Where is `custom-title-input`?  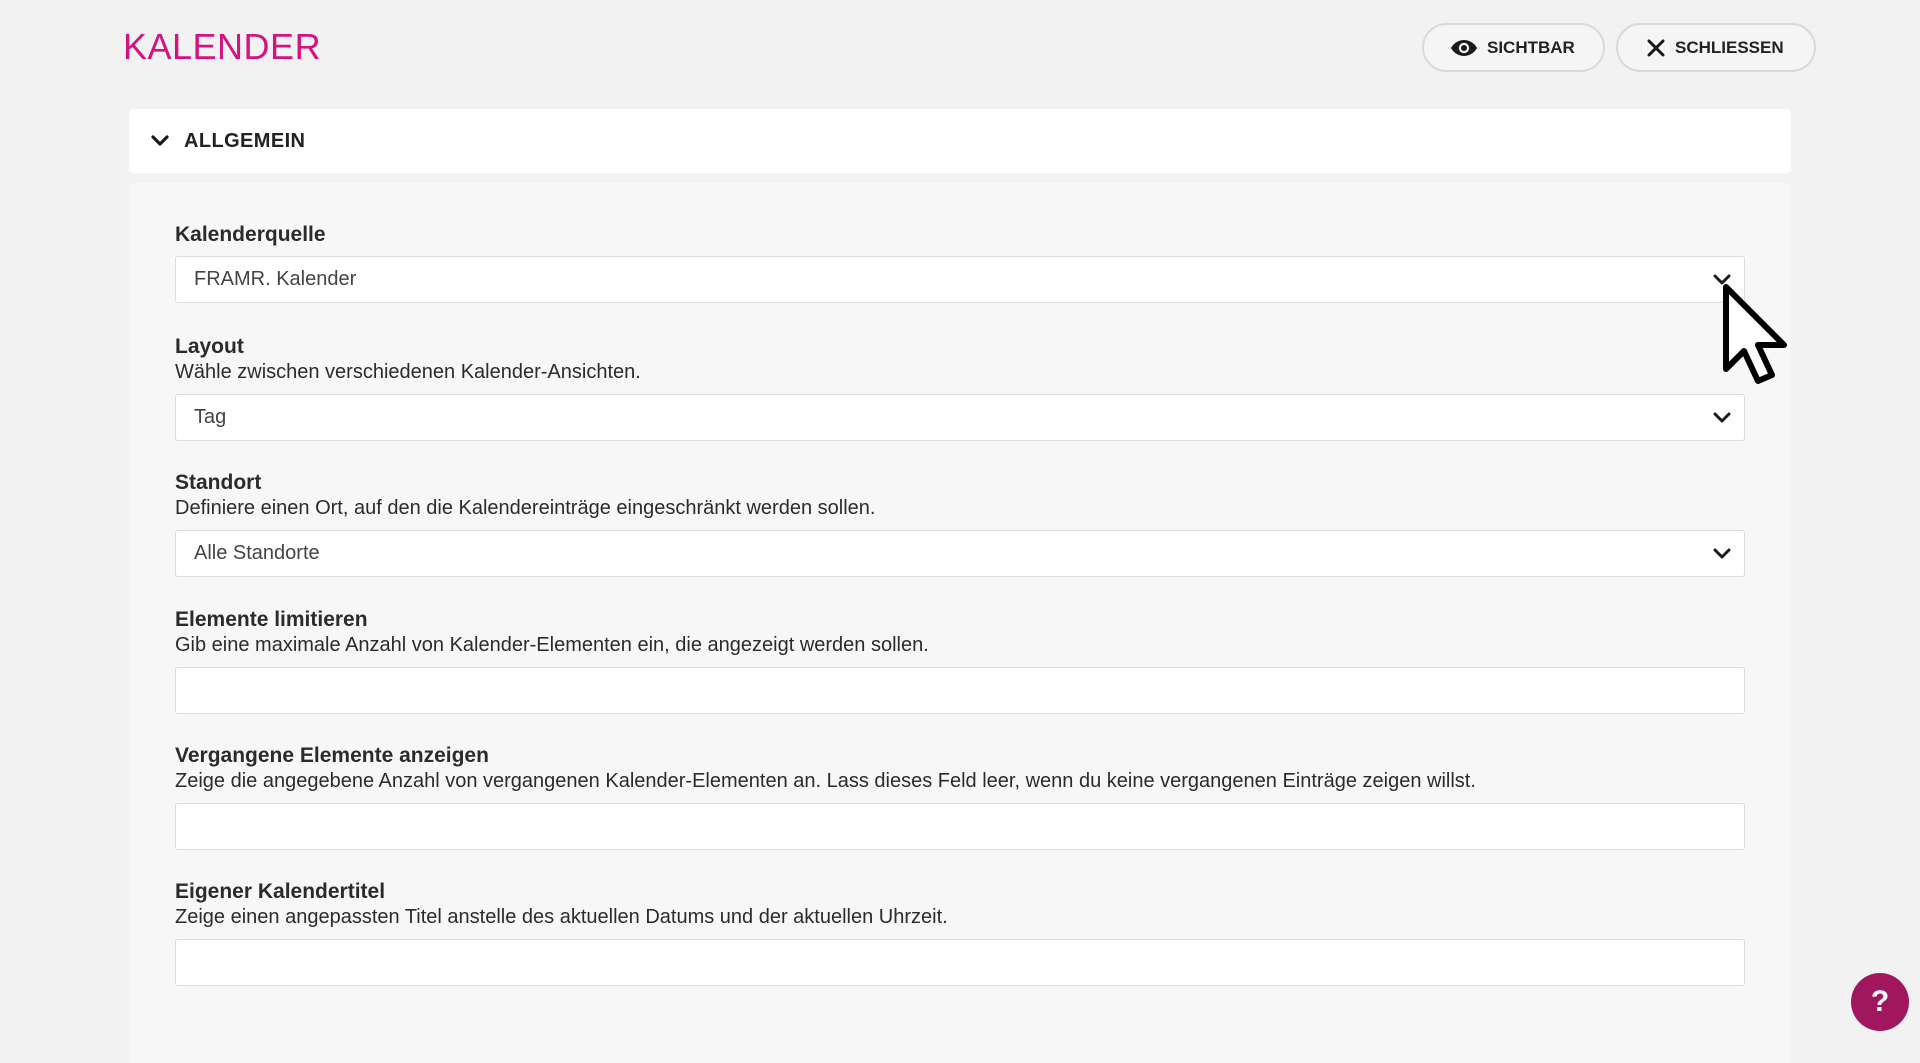
custom-title-input is located at coordinates (960, 962).